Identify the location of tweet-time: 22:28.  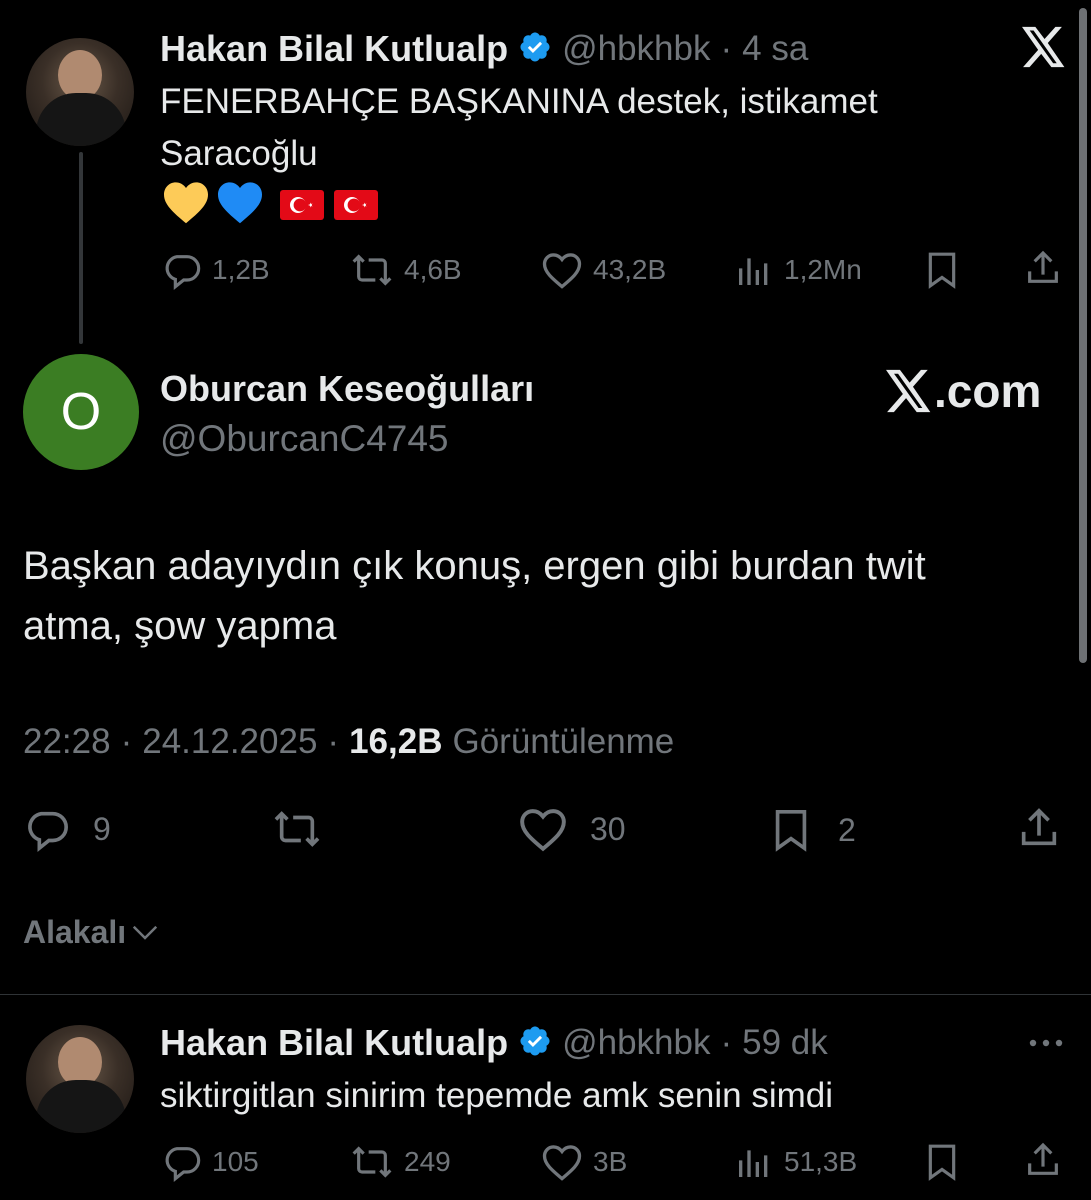
(67, 742).